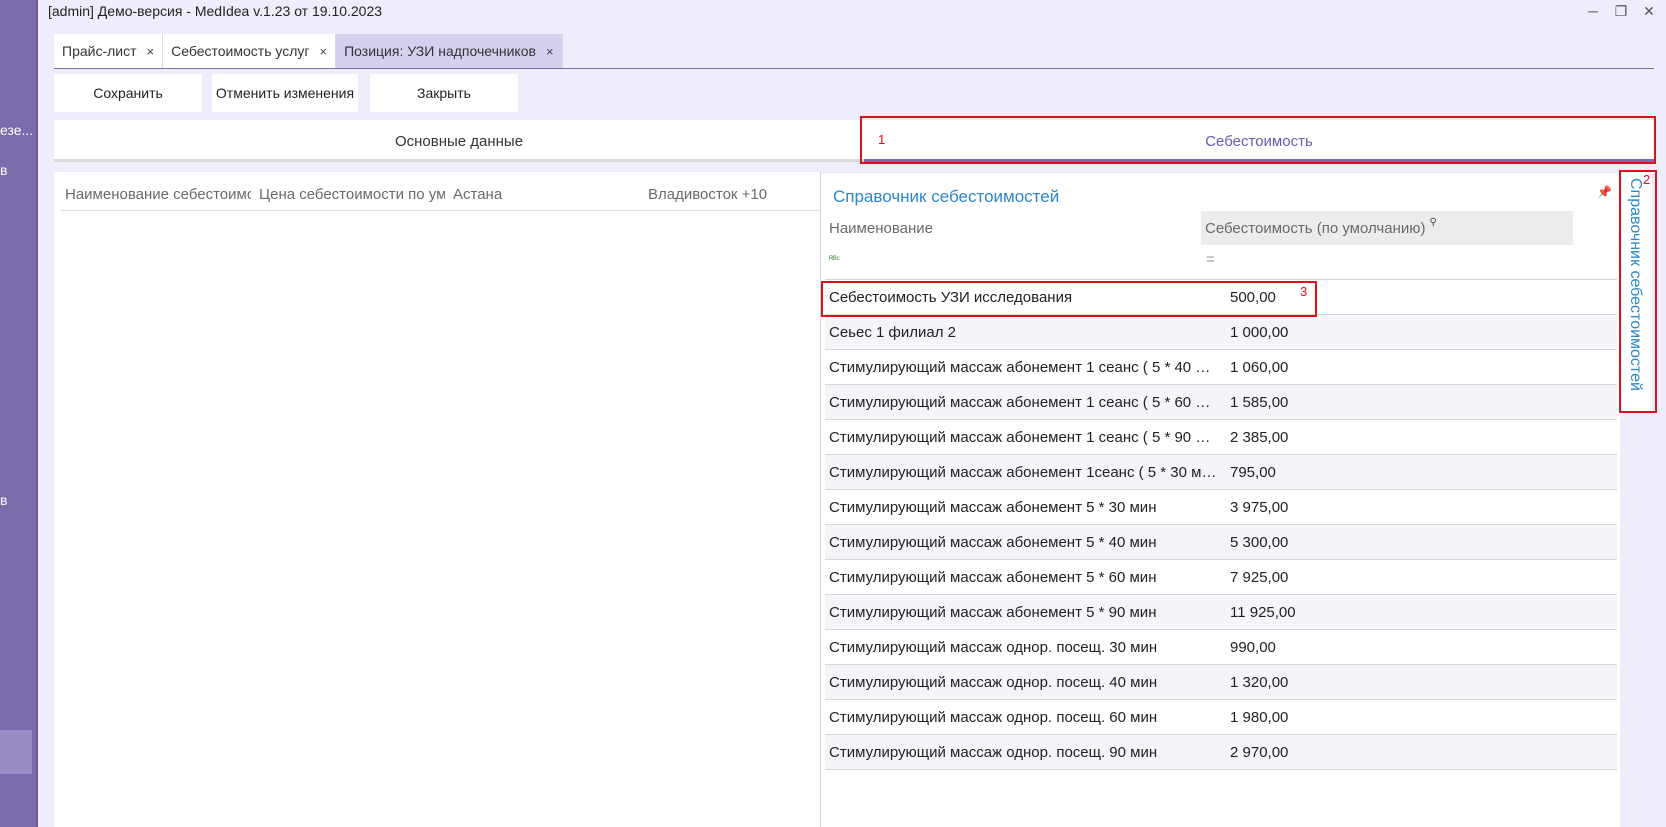 The height and width of the screenshot is (827, 1666). I want to click on pin-icon: 📌, so click(1604, 192).